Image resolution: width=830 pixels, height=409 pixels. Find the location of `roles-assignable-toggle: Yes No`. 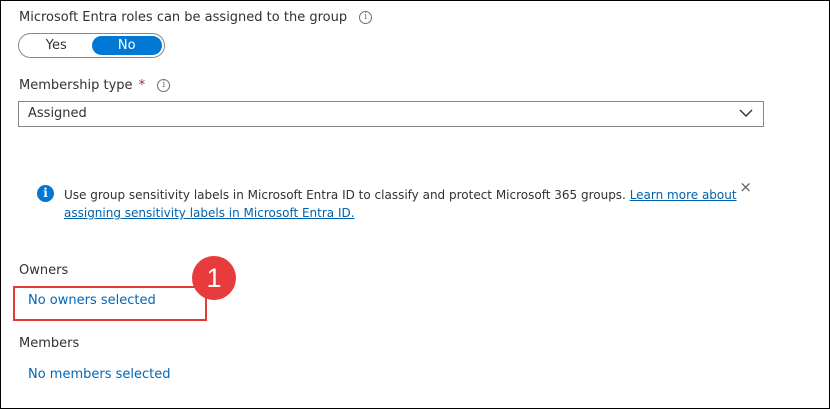

roles-assignable-toggle: Yes No is located at coordinates (91, 45).